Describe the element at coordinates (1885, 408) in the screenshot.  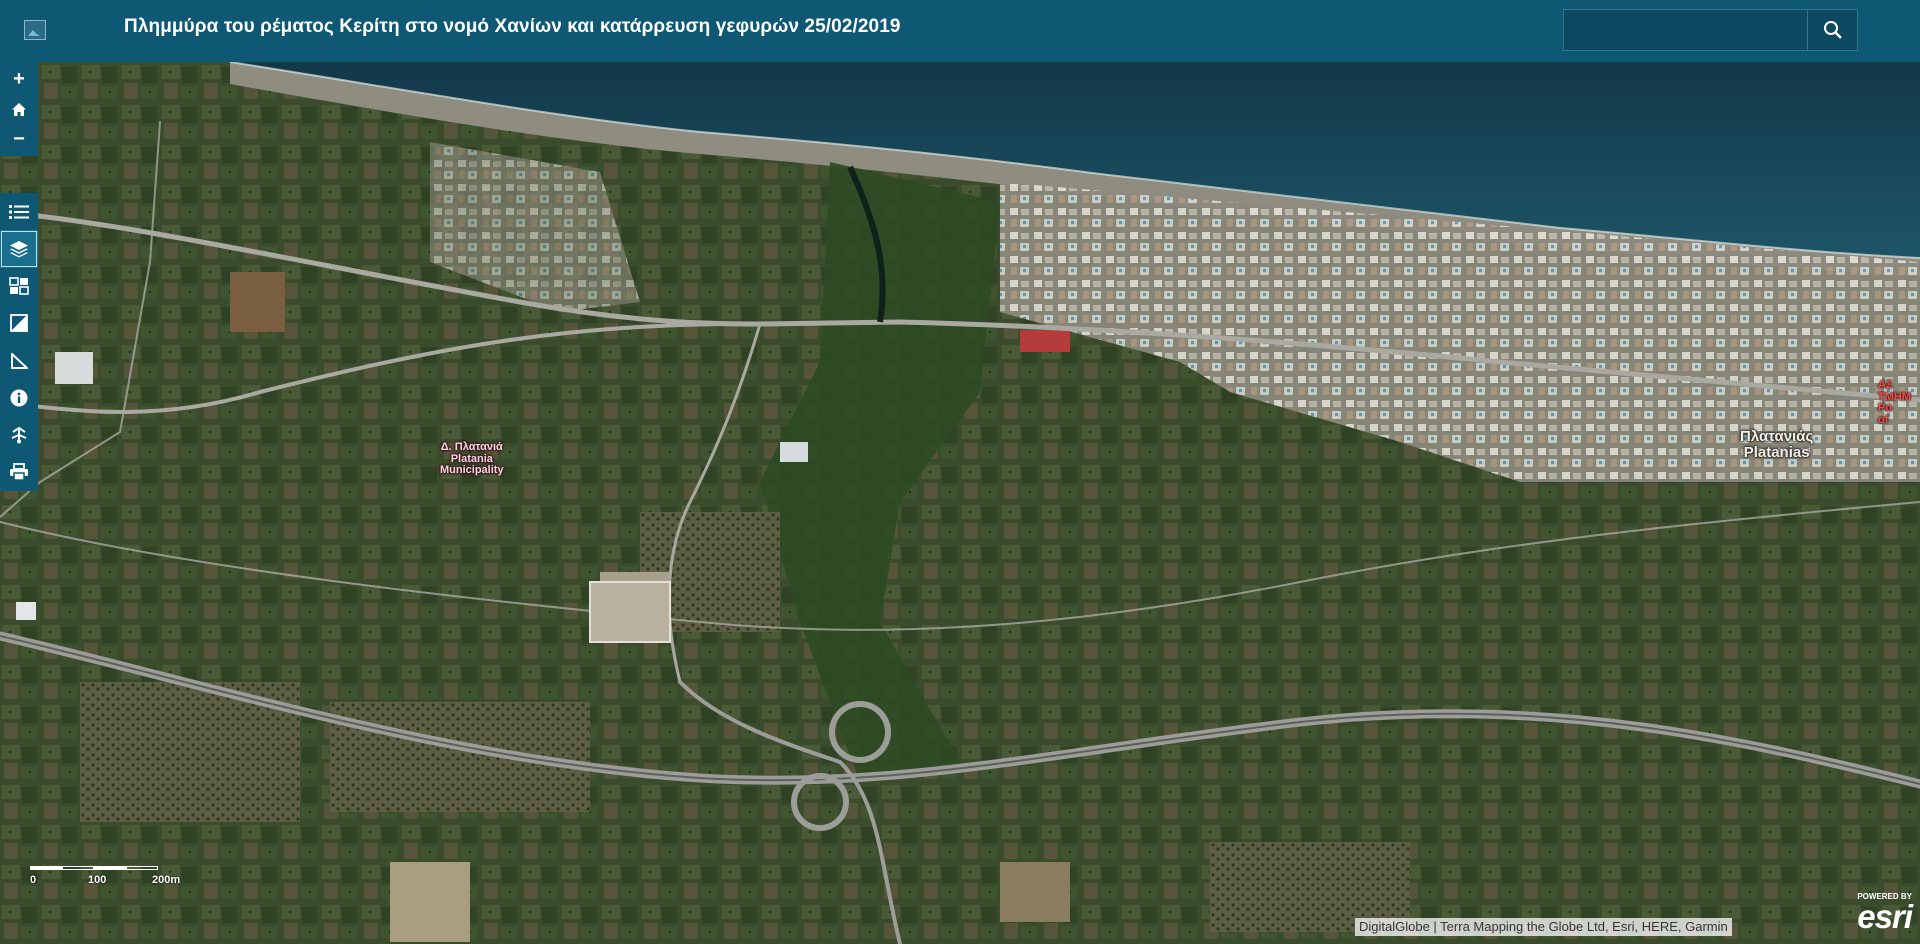
I see `edge-label-line: Ρο` at that location.